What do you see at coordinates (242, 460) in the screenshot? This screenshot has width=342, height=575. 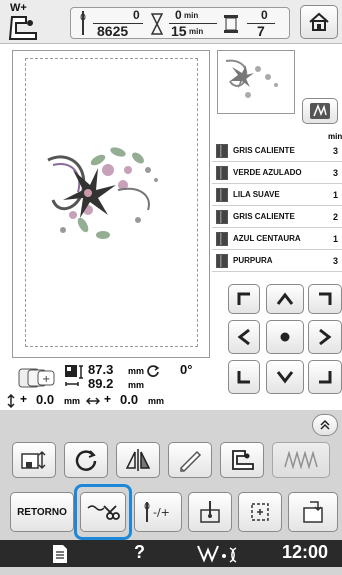 I see `embroidery-frame-button` at bounding box center [242, 460].